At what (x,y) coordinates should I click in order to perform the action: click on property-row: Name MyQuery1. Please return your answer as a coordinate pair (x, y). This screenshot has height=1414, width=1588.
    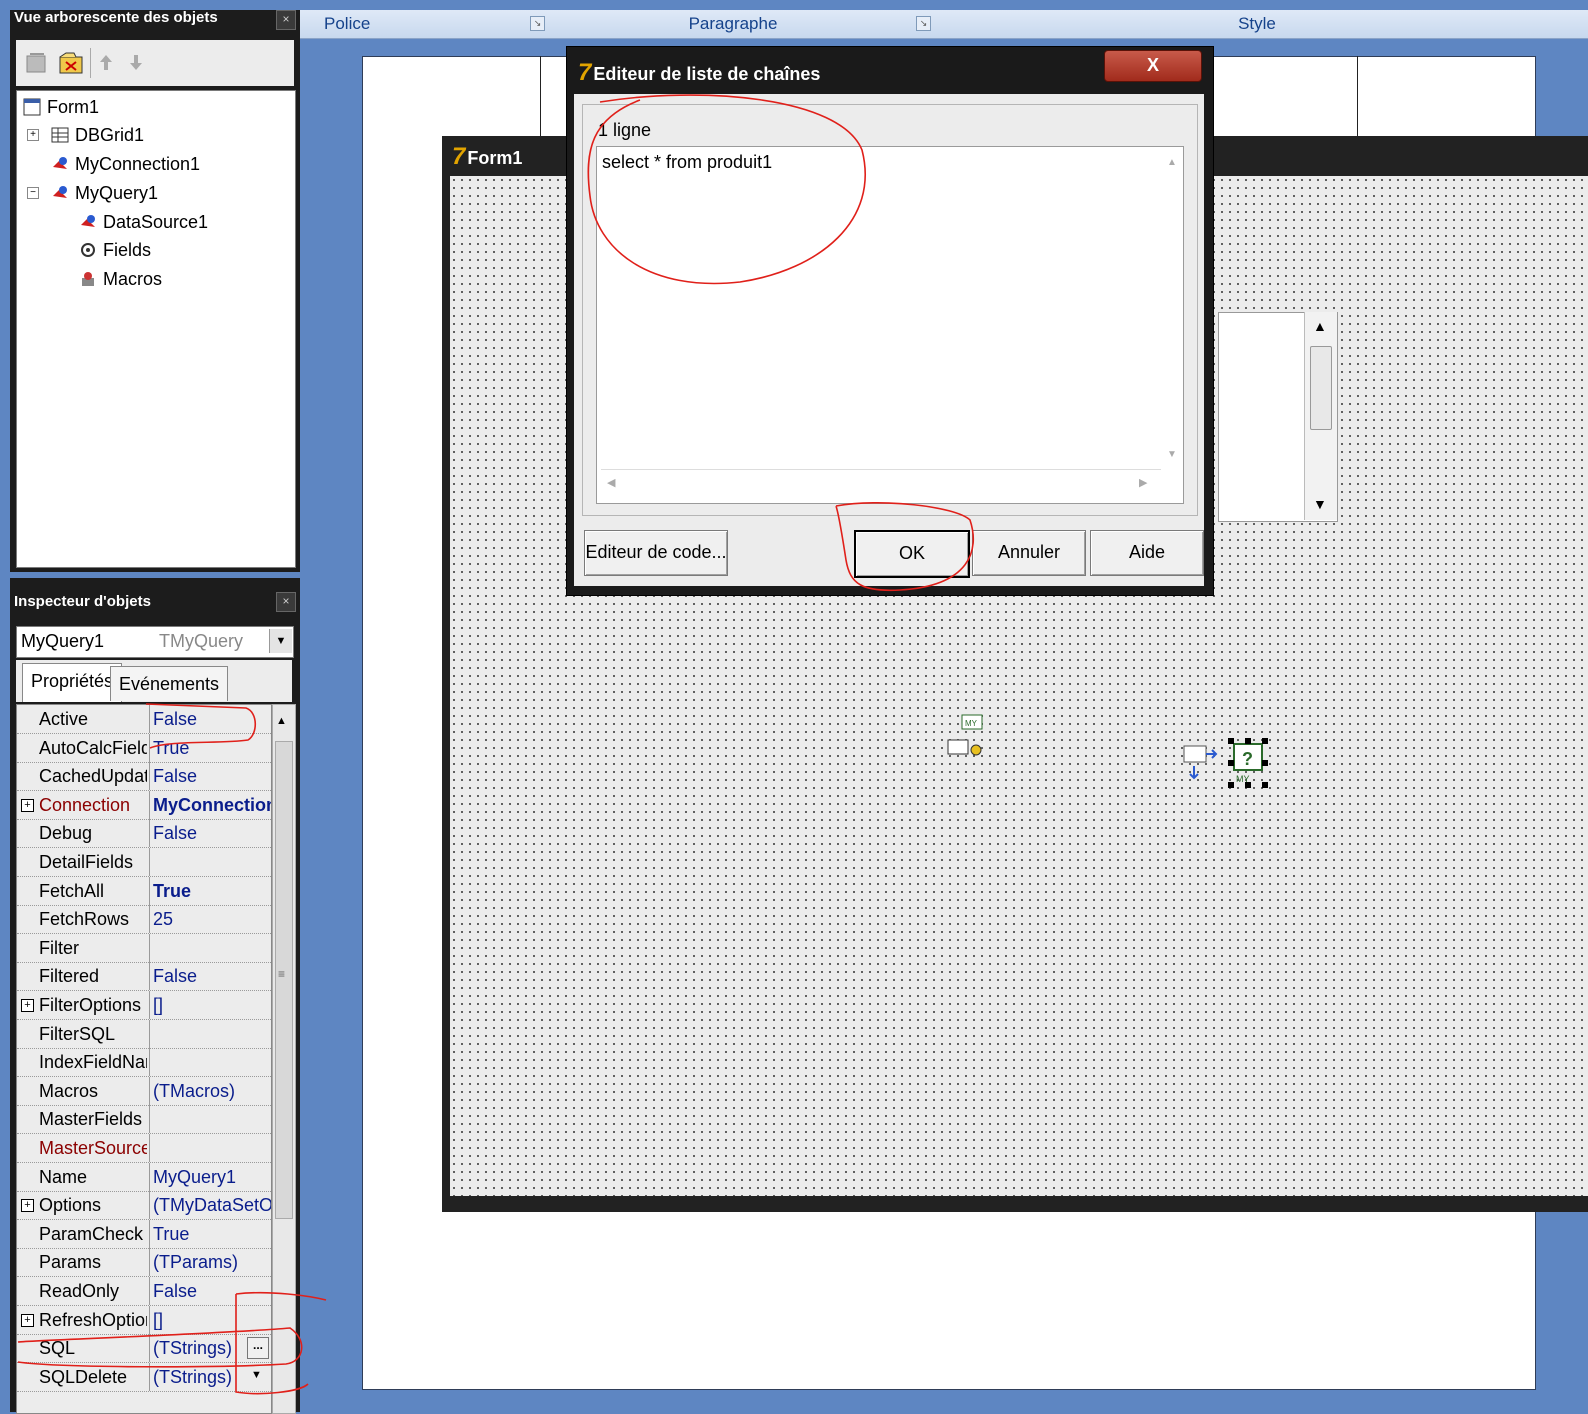
    Looking at the image, I should click on (144, 1177).